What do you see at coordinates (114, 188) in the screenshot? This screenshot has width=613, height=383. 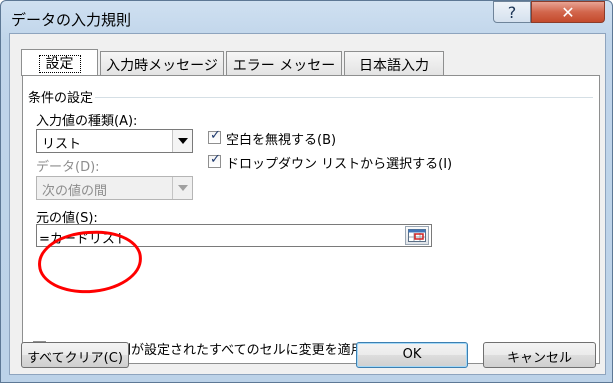 I see `data-dropdown: 次の値の間` at bounding box center [114, 188].